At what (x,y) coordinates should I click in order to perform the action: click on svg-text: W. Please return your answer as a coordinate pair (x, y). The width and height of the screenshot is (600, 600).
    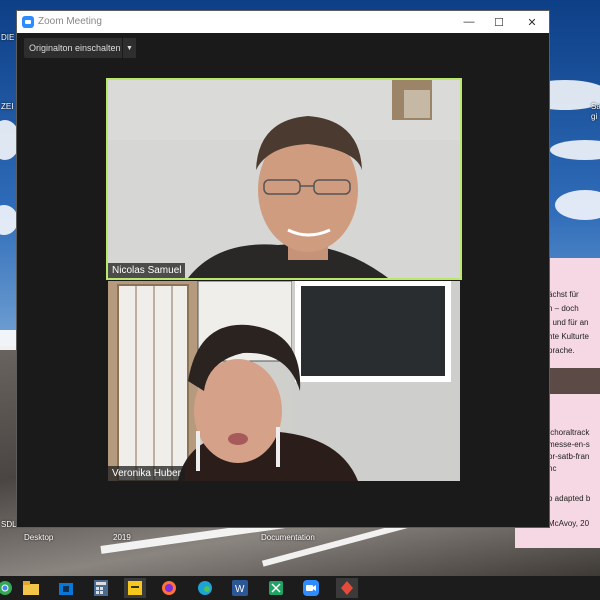
    Looking at the image, I should click on (240, 589).